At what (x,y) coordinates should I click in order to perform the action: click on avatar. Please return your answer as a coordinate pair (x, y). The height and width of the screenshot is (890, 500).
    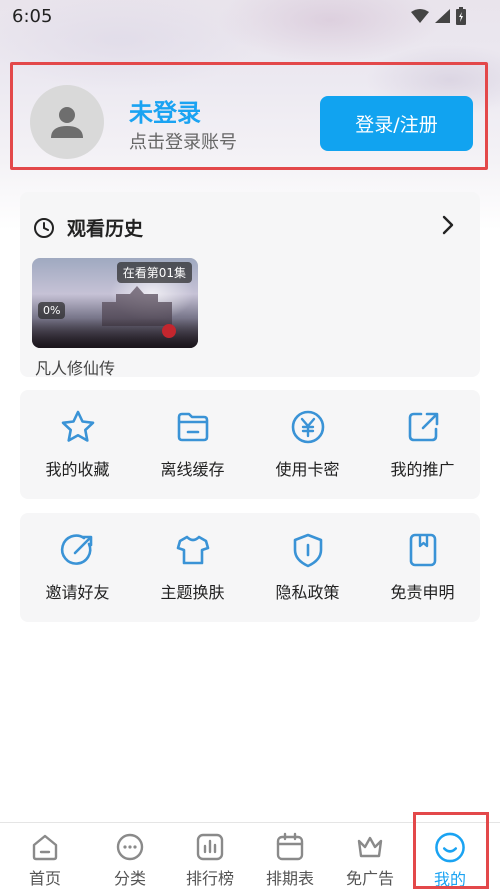
    Looking at the image, I should click on (67, 122).